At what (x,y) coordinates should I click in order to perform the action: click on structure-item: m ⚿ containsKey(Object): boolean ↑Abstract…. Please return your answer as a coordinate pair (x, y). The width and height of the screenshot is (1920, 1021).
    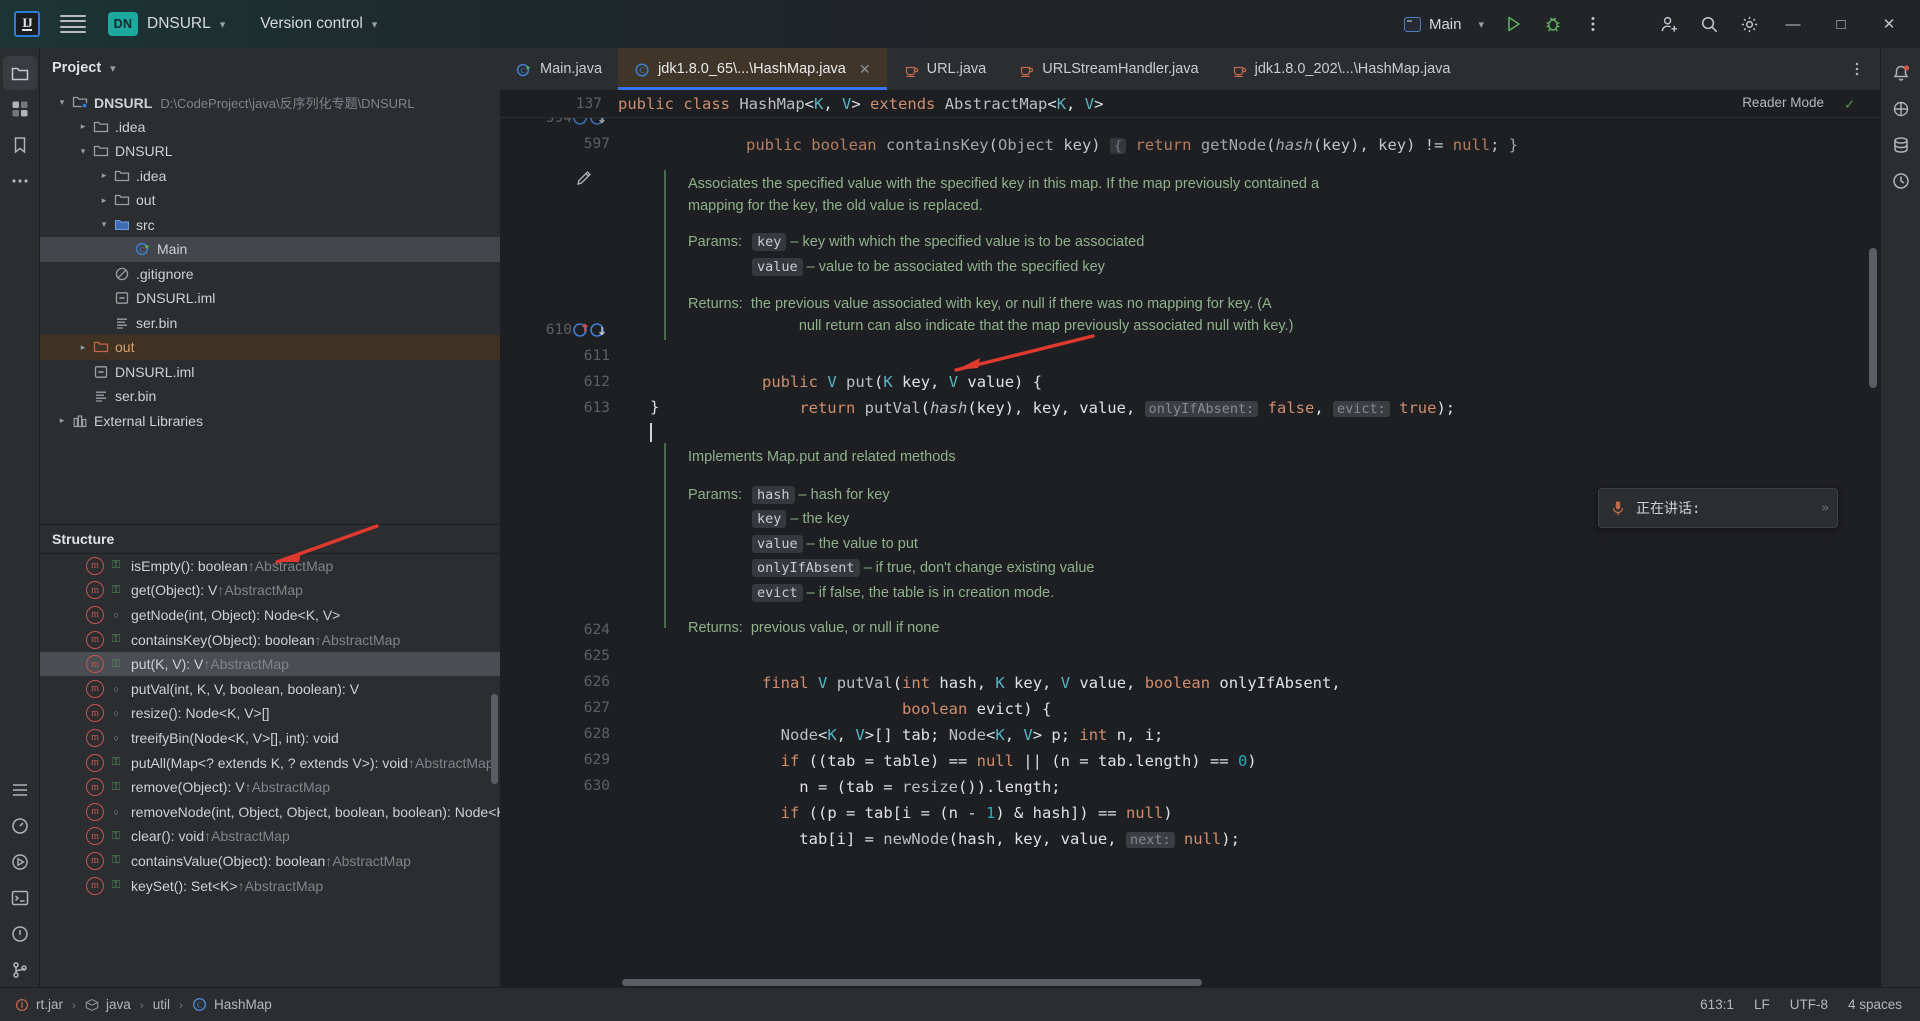
    Looking at the image, I should click on (270, 639).